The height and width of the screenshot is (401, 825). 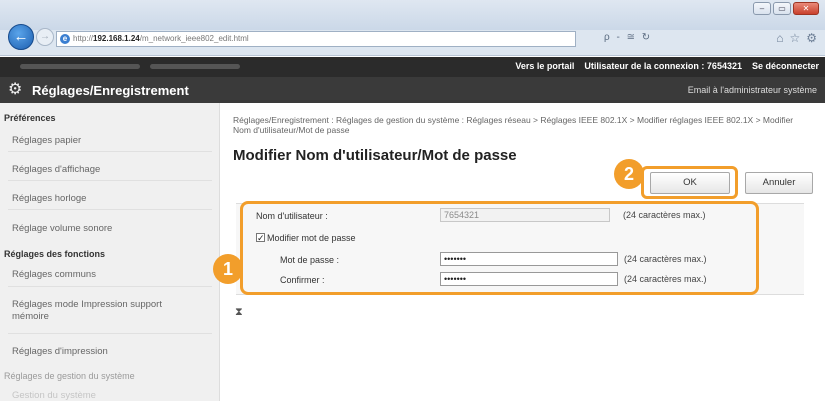 I want to click on sidebar-heading-gestion-systeme: Réglages de gestion du système, so click(x=69, y=376).